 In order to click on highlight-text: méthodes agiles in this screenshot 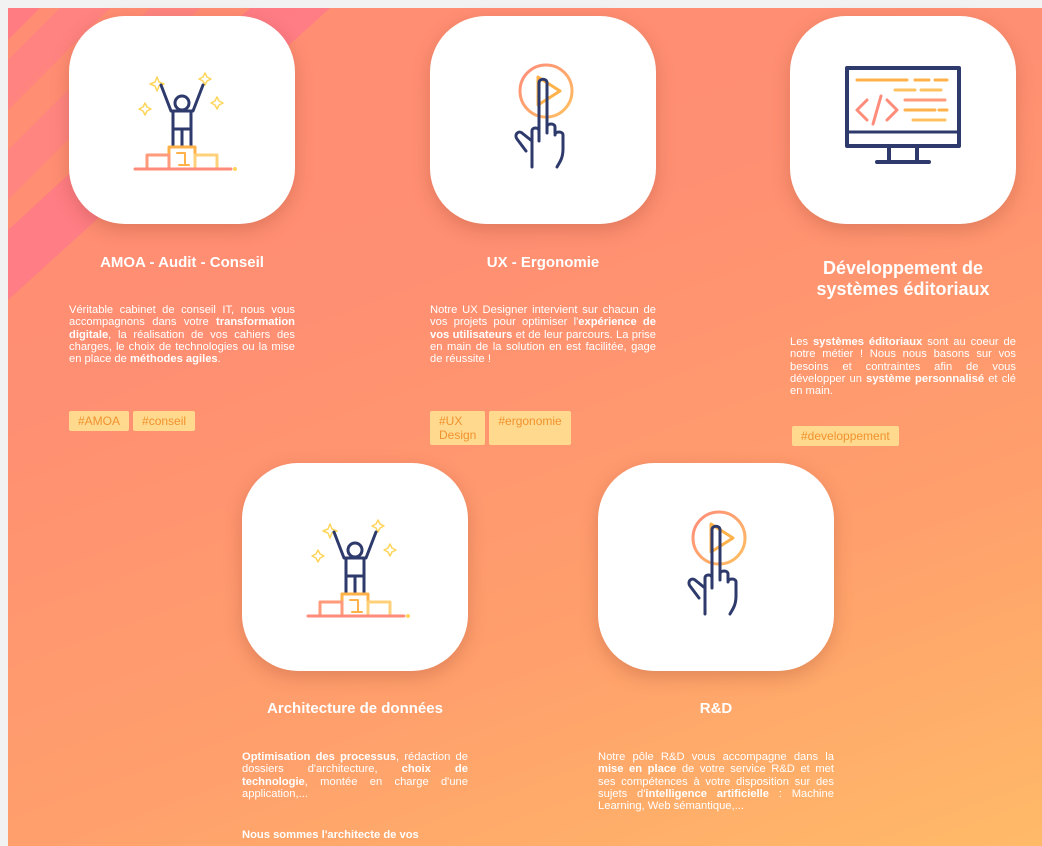, I will do `click(173, 359)`.